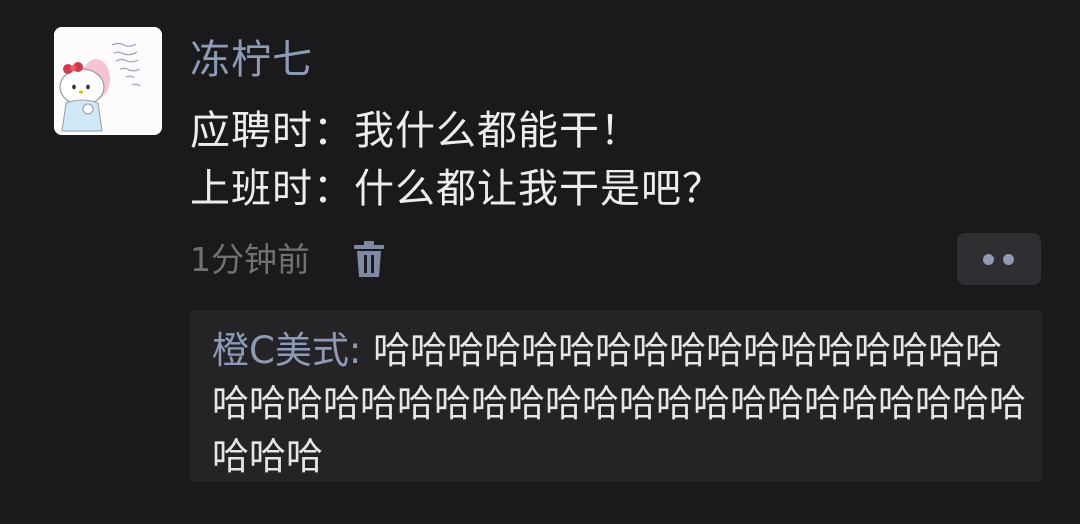 The width and height of the screenshot is (1080, 524). What do you see at coordinates (280, 350) in the screenshot?
I see `reply-author: 橙C美式` at bounding box center [280, 350].